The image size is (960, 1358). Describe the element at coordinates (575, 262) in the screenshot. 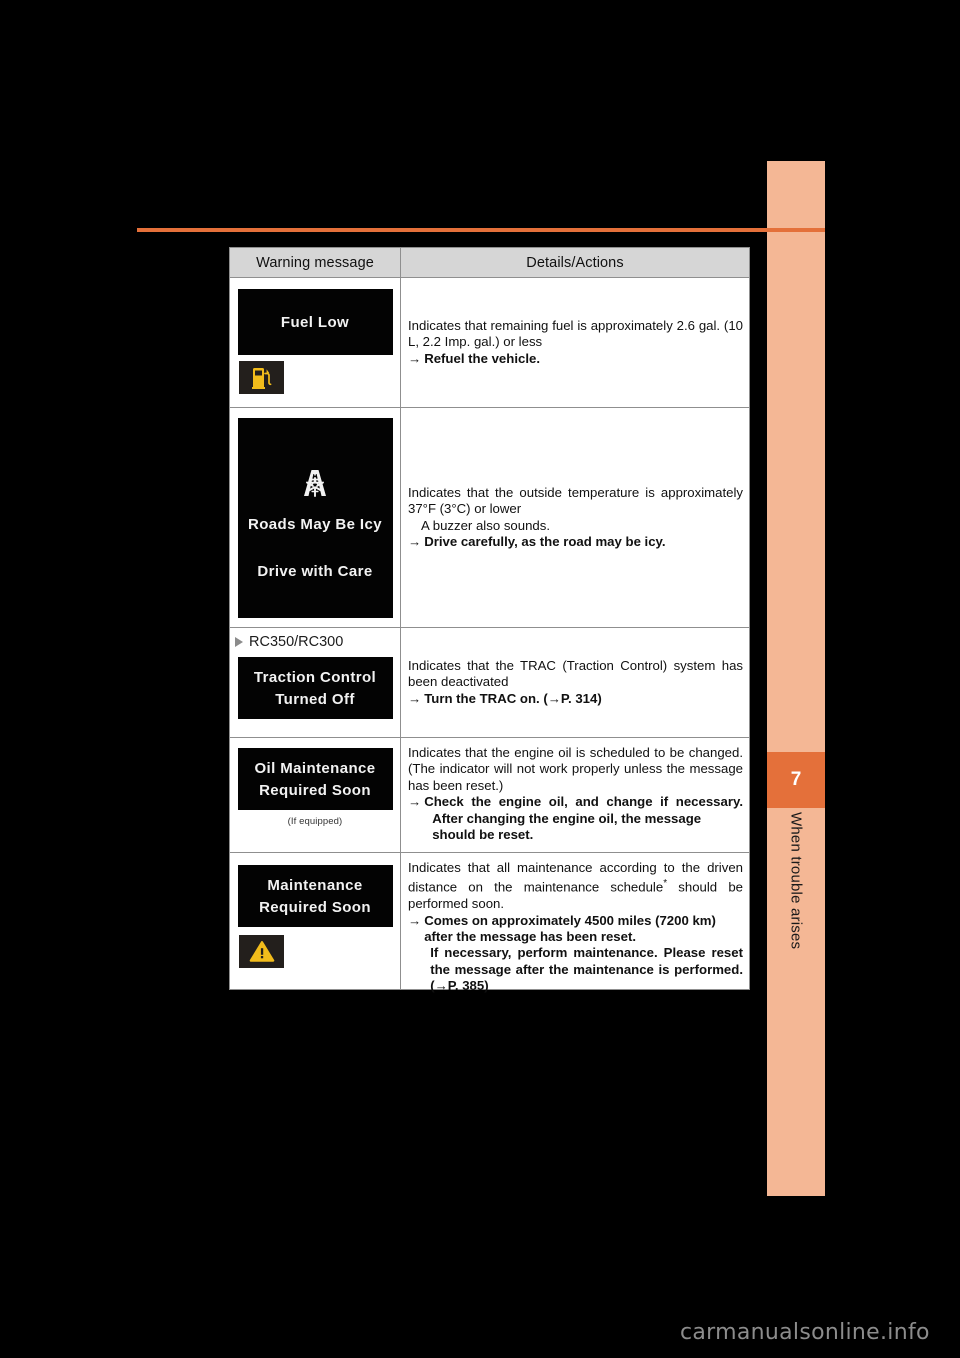

I see `column-header-details-actions: Details/Actions` at that location.